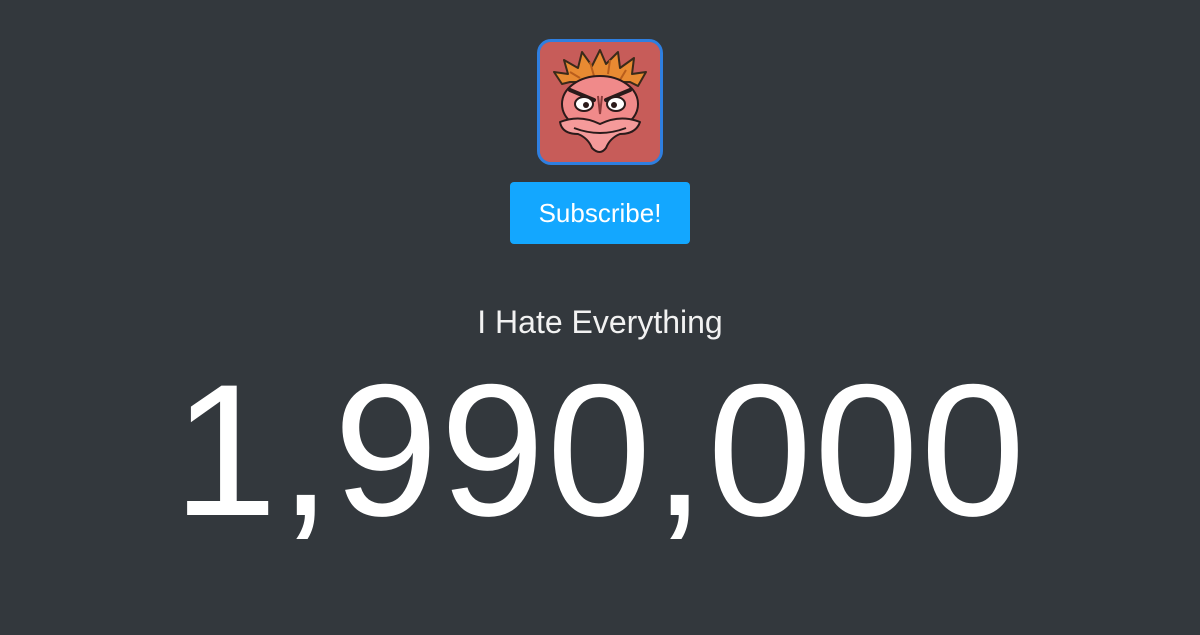 The width and height of the screenshot is (1200, 635). I want to click on channel-avatar, so click(600, 102).